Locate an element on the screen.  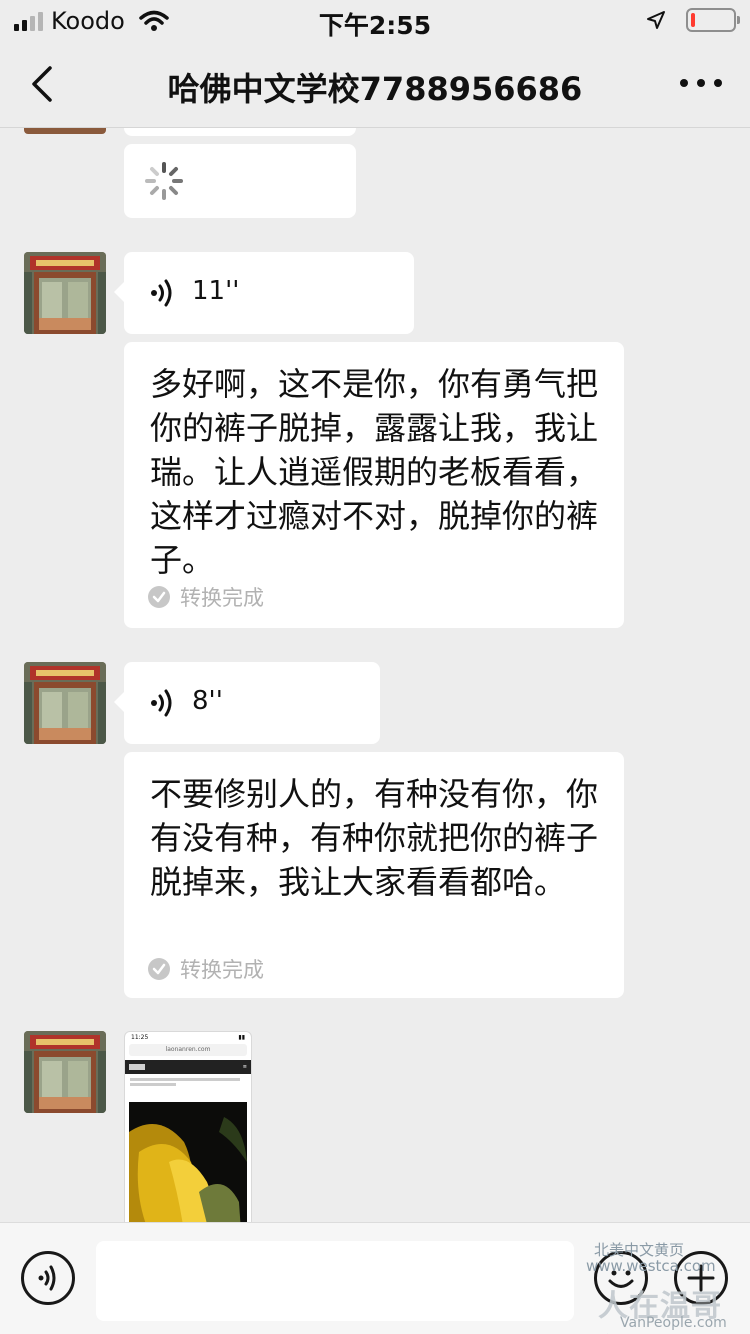
battery-level is located at coordinates (693, 20).